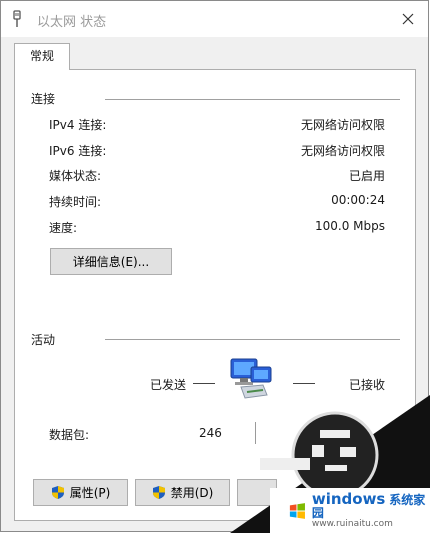 The image size is (430, 533). I want to click on watermark-brand: windows, so click(348, 498).